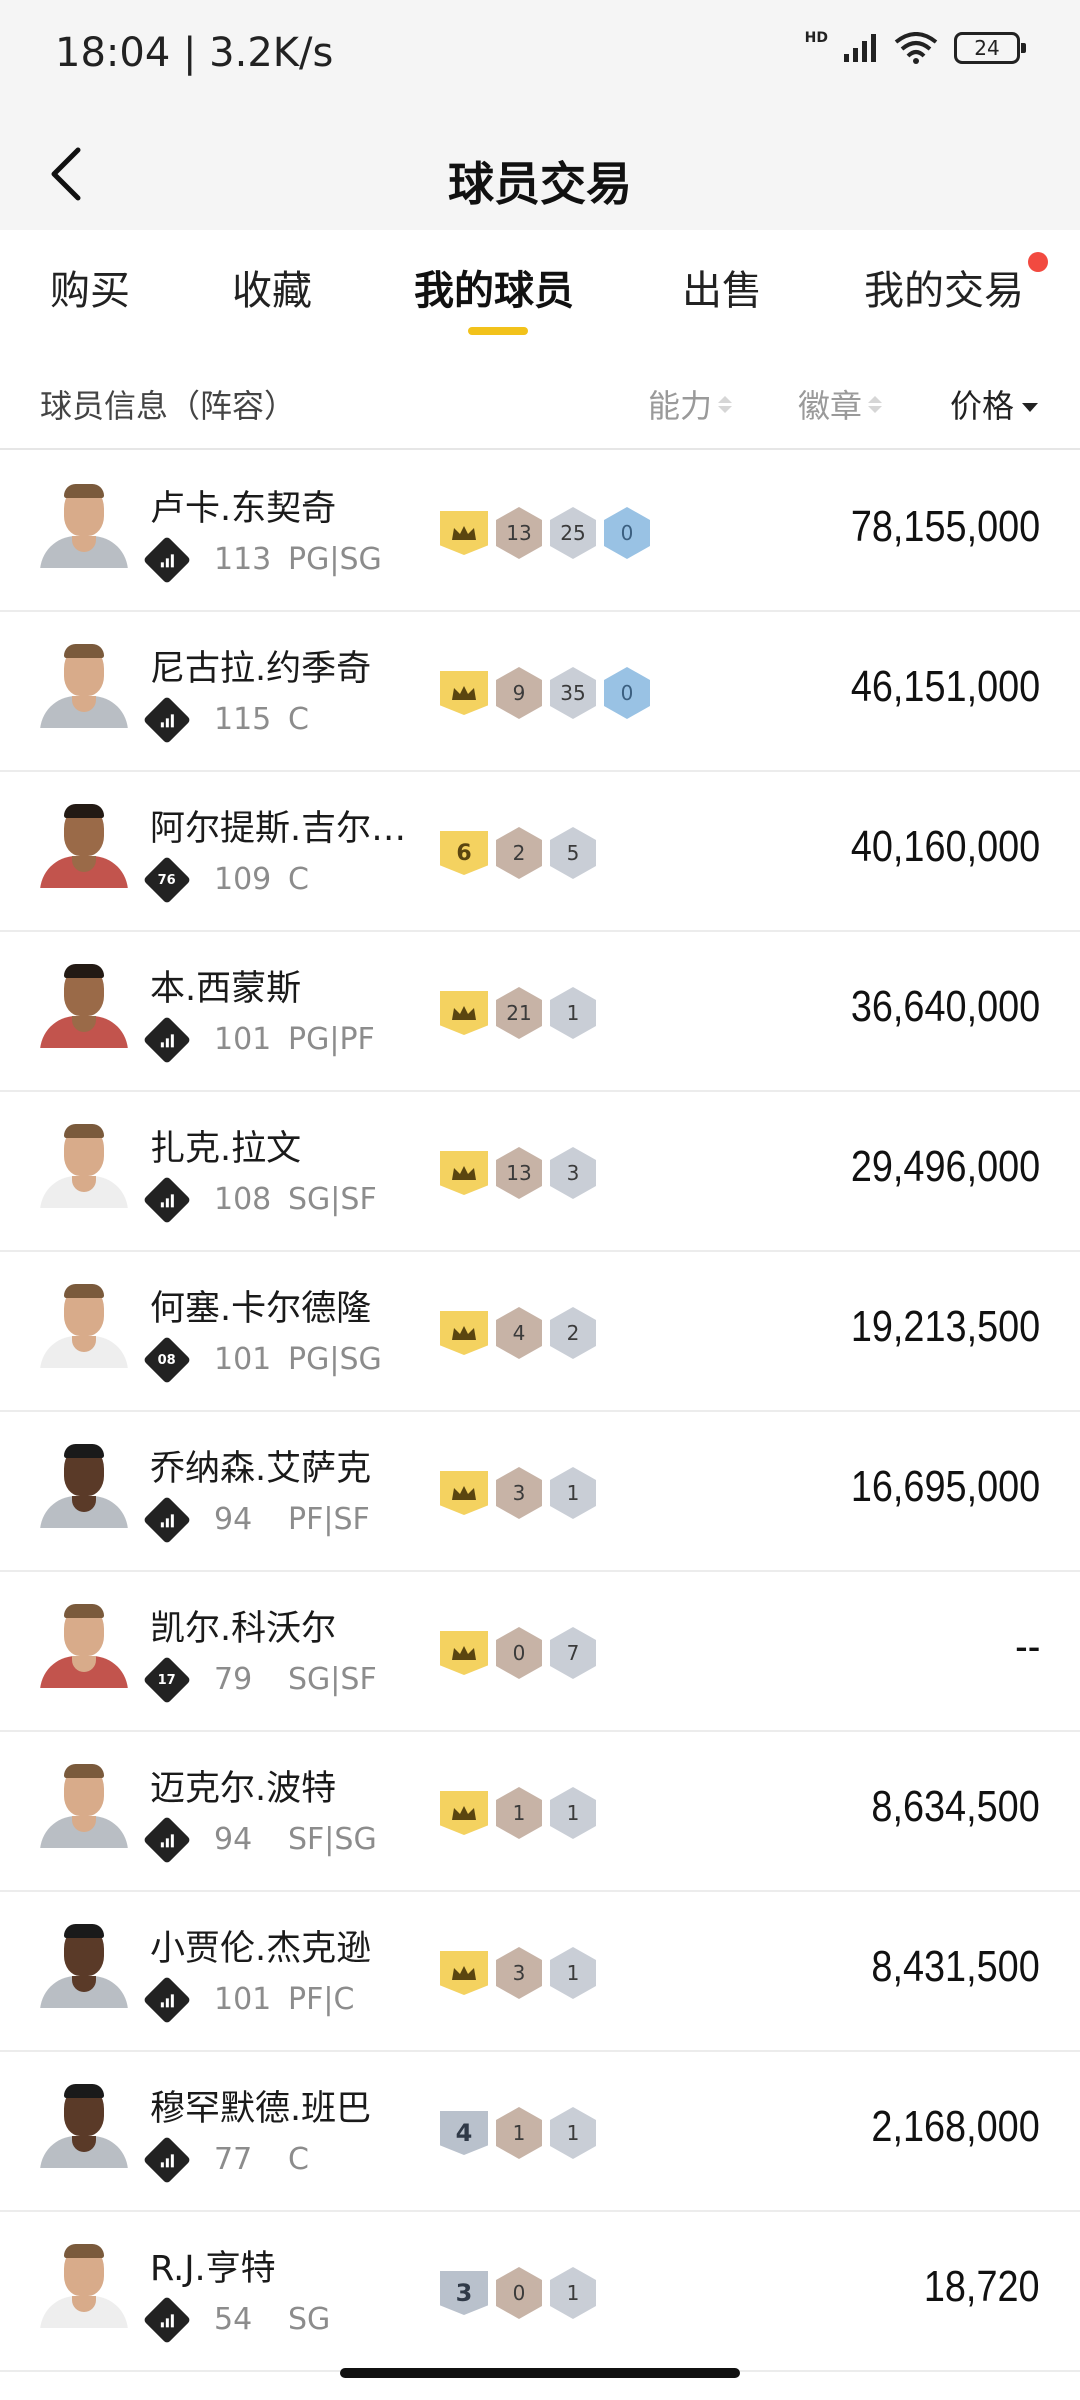 The width and height of the screenshot is (1080, 2400). What do you see at coordinates (860, 48) in the screenshot?
I see `signal-icon` at bounding box center [860, 48].